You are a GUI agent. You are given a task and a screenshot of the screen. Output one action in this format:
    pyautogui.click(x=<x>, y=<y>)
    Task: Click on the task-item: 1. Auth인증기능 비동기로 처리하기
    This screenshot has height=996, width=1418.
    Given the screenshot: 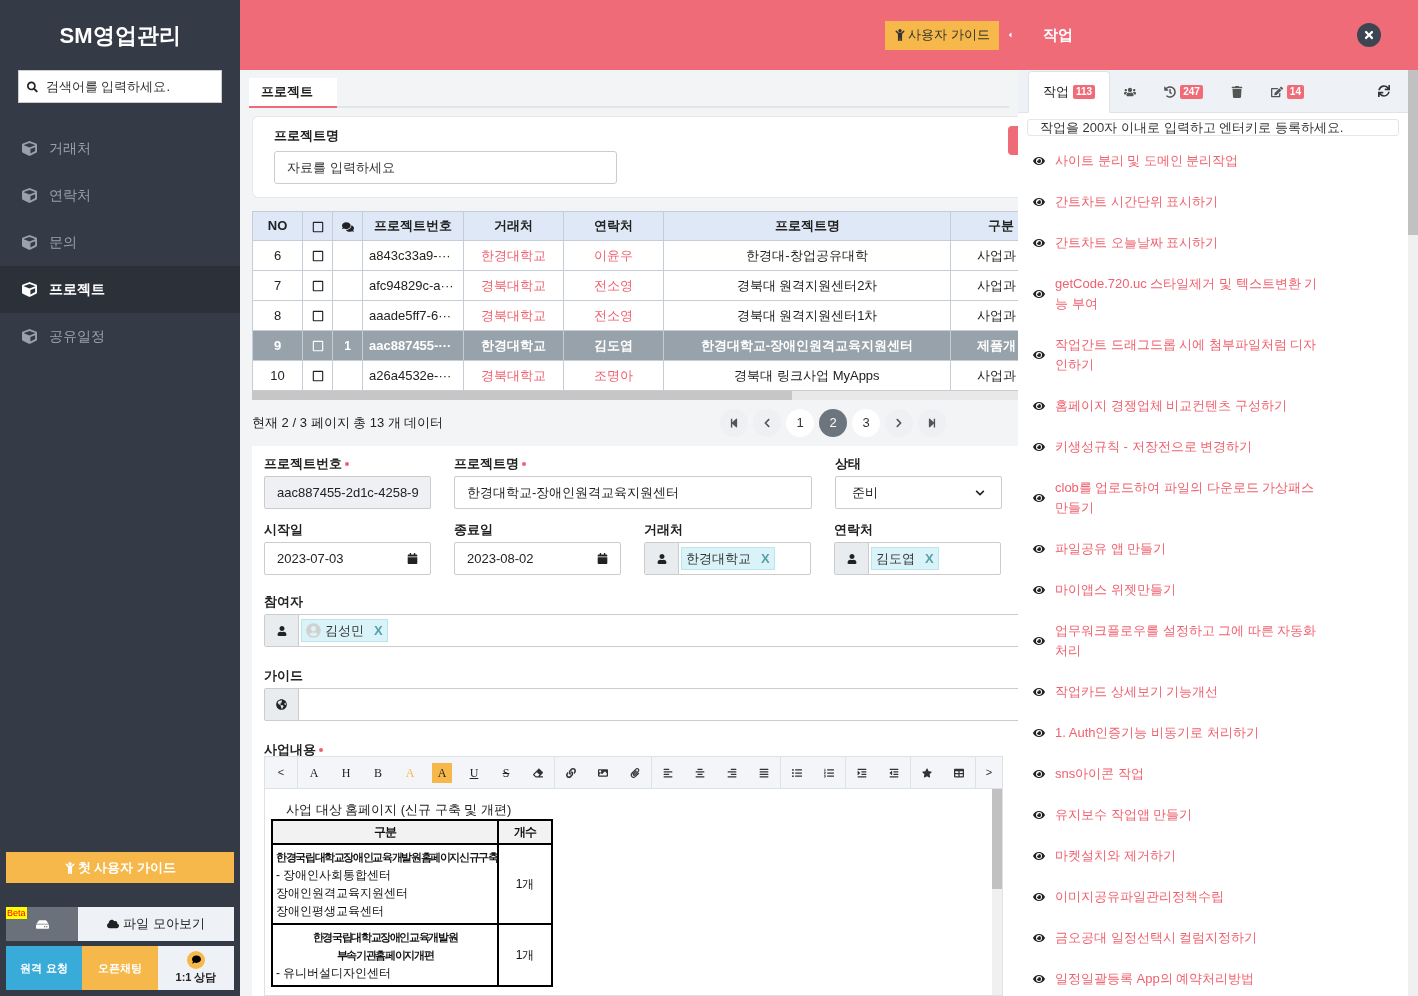 What is the action you would take?
    pyautogui.click(x=1157, y=732)
    